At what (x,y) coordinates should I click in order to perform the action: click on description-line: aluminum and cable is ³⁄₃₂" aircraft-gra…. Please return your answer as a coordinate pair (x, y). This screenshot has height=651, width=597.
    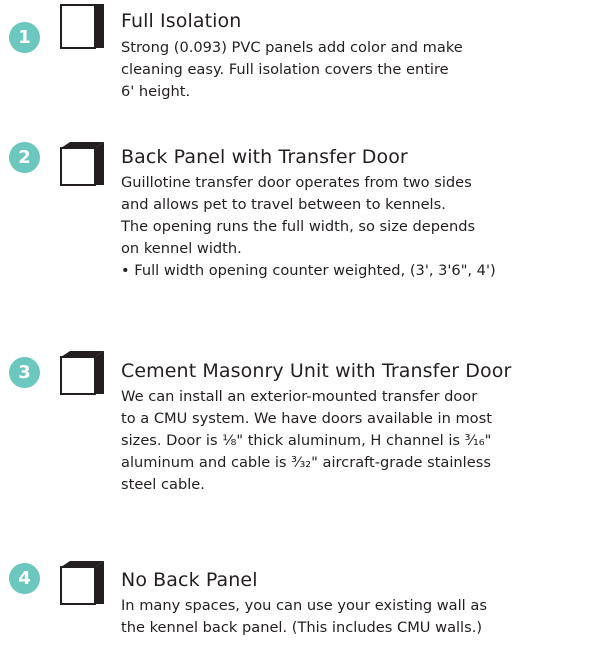
    Looking at the image, I should click on (306, 462).